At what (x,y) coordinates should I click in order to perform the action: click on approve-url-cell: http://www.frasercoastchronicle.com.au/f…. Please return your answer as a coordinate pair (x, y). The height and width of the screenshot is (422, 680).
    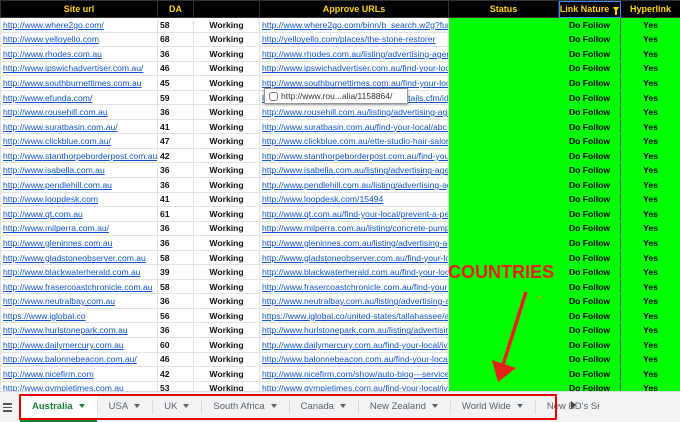
    Looking at the image, I should click on (354, 286).